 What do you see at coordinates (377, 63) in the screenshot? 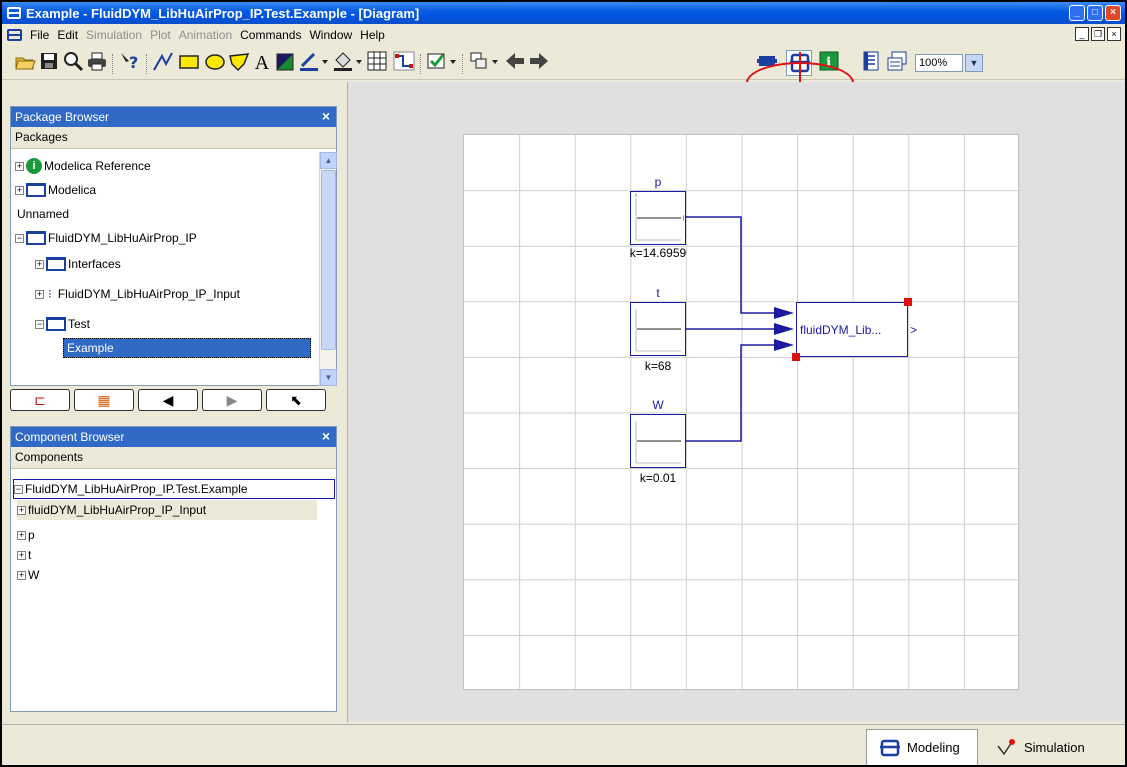
I see `grid-icon` at bounding box center [377, 63].